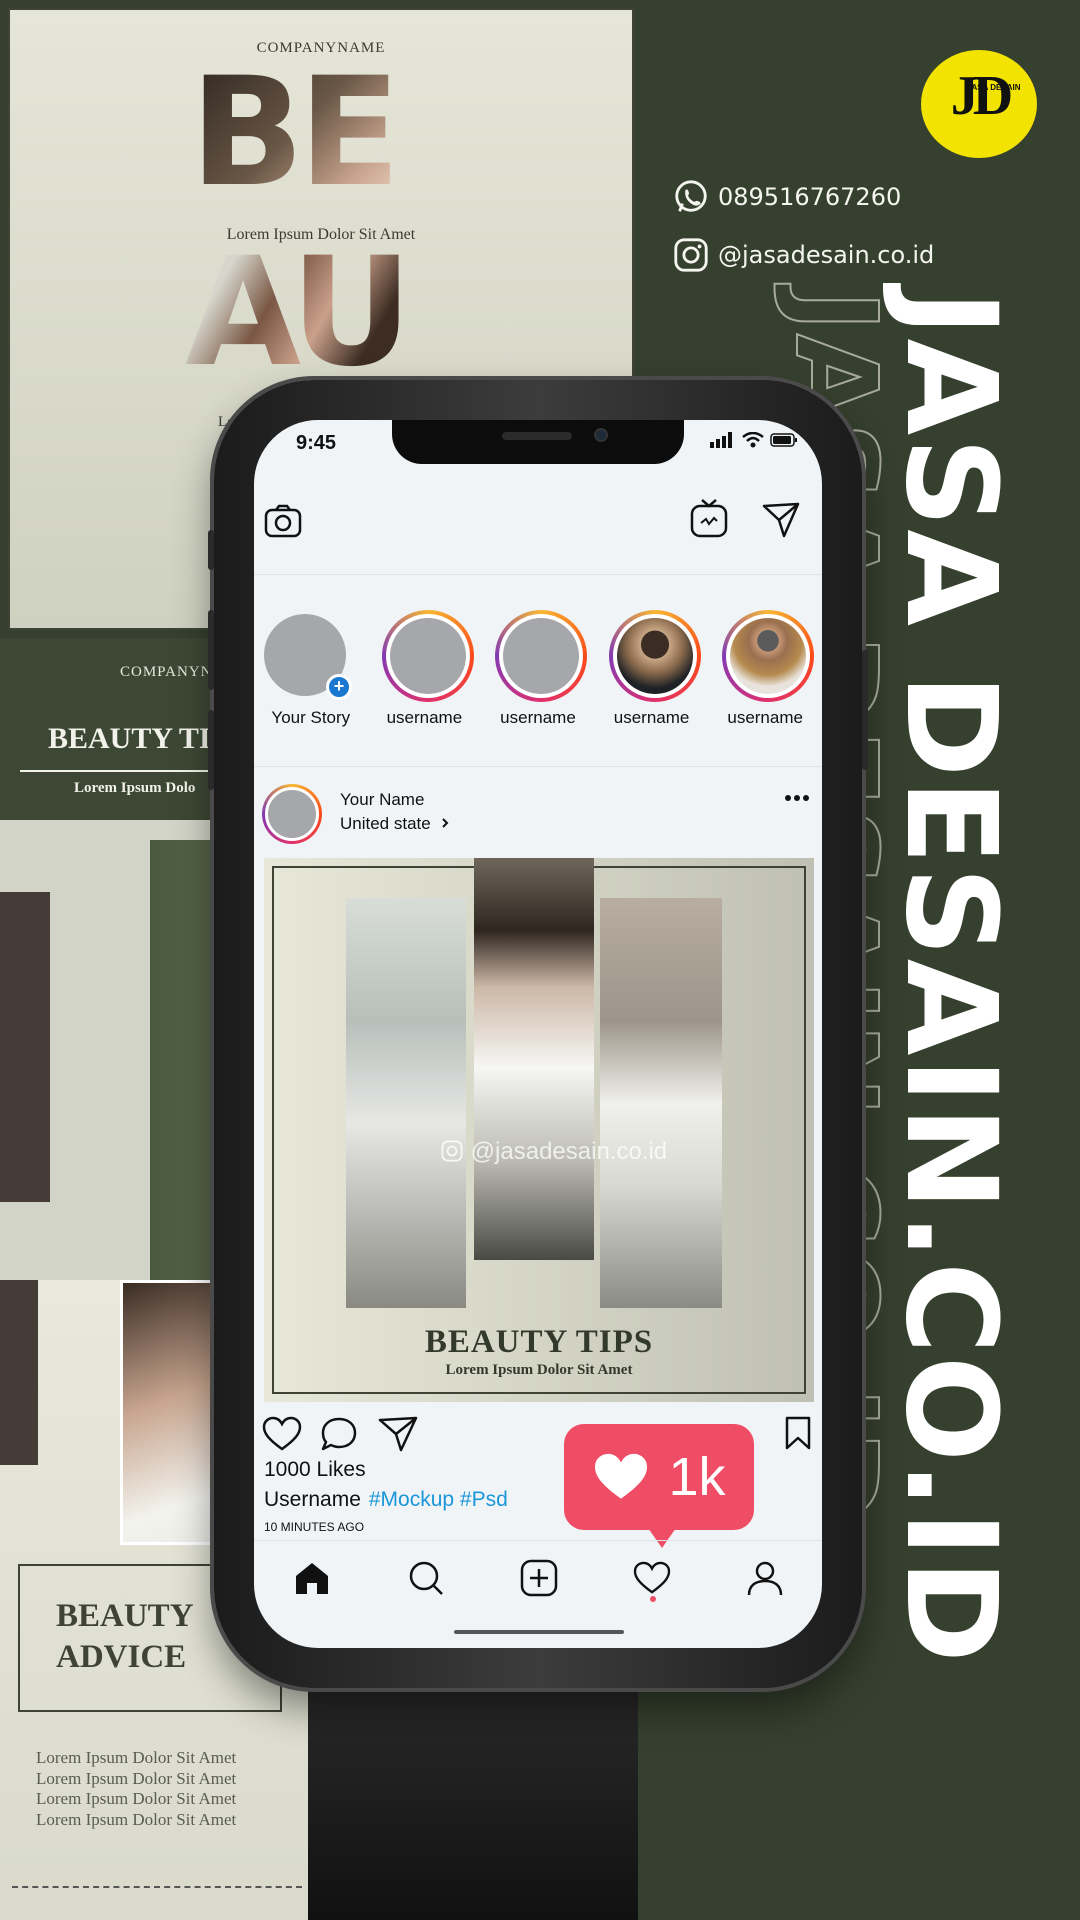 Image resolution: width=1080 pixels, height=1920 pixels. I want to click on bookmark-icon, so click(798, 1433).